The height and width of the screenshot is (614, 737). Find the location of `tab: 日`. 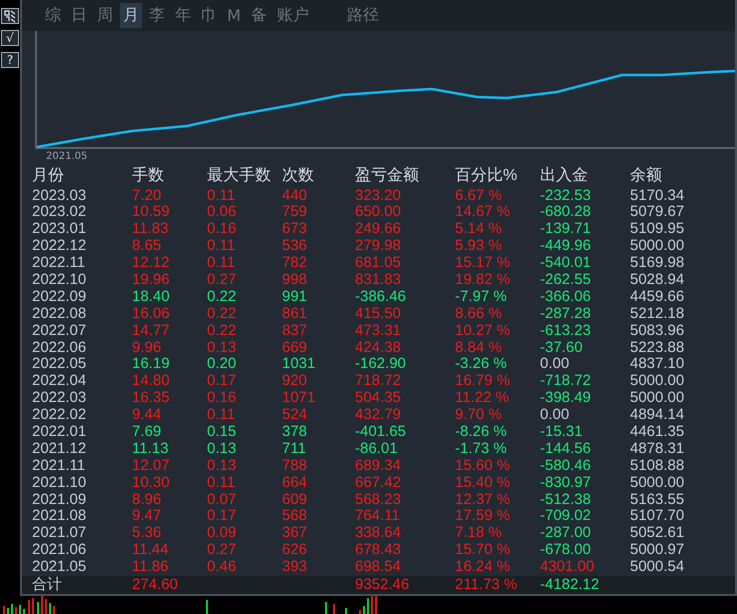

tab: 日 is located at coordinates (79, 15).